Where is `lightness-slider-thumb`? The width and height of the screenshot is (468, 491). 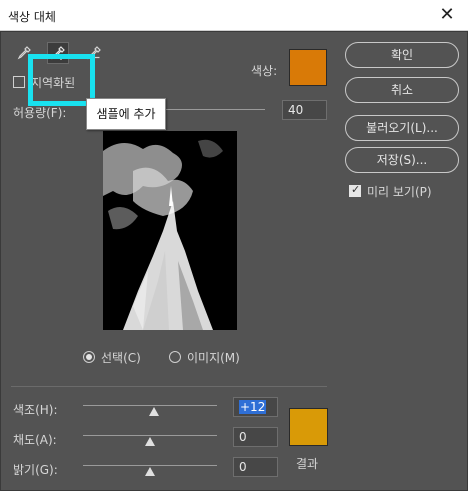
lightness-slider-thumb is located at coordinates (150, 471).